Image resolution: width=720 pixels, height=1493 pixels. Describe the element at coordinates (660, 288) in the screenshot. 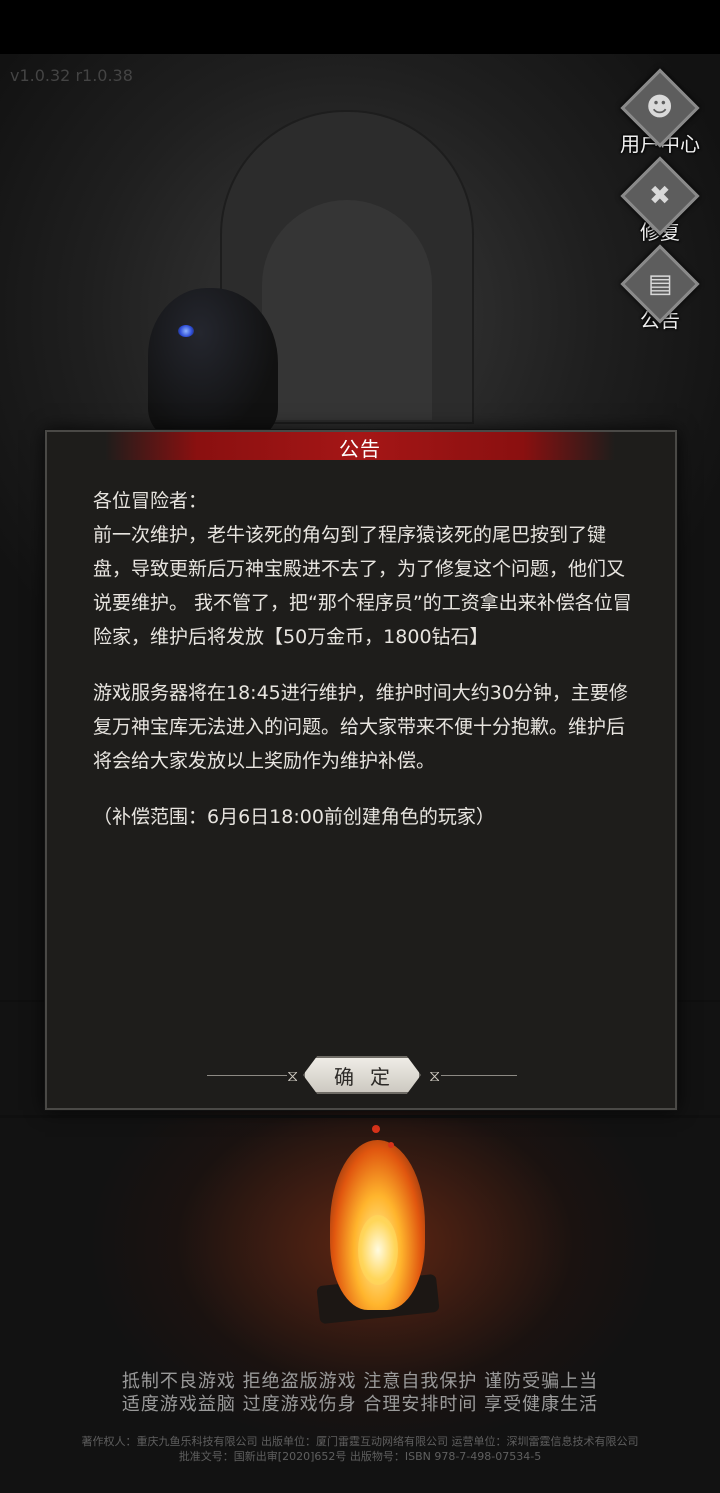

I see `notice-button: ▤ 公告` at that location.